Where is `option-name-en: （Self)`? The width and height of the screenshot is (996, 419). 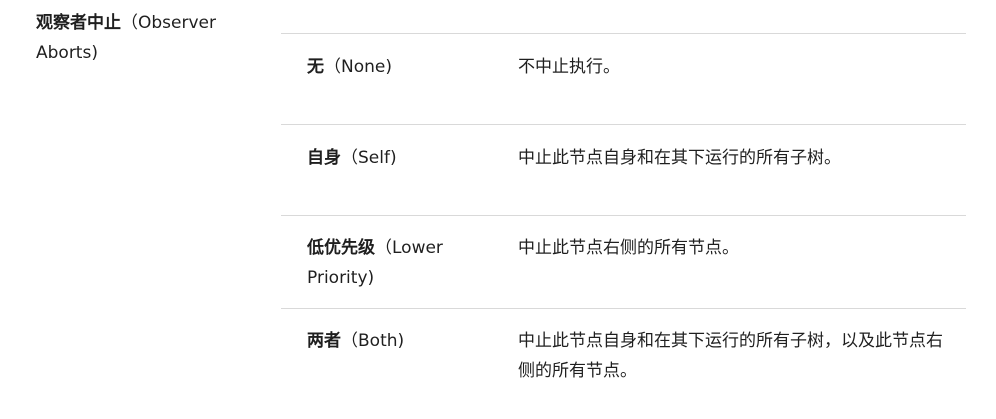
option-name-en: （Self) is located at coordinates (369, 158).